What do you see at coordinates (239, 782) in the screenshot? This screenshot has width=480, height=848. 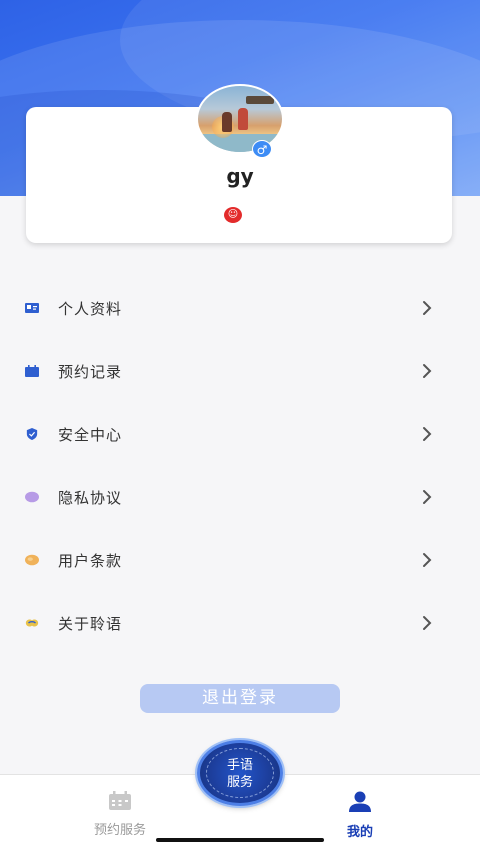 I see `center-button-line2: 服务` at bounding box center [239, 782].